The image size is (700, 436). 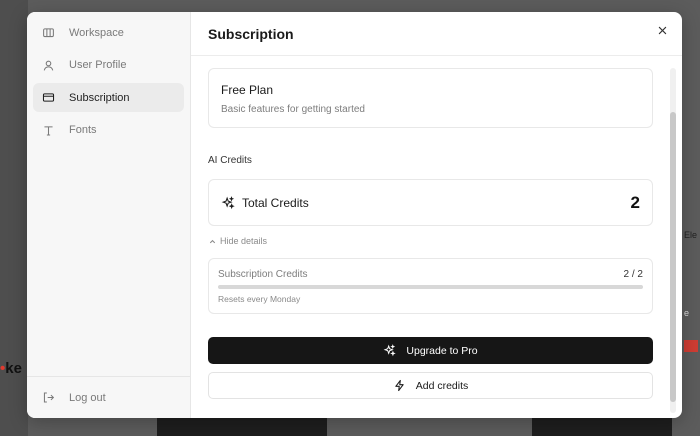 I want to click on total-credits-card: Total Credits 2, so click(x=430, y=202).